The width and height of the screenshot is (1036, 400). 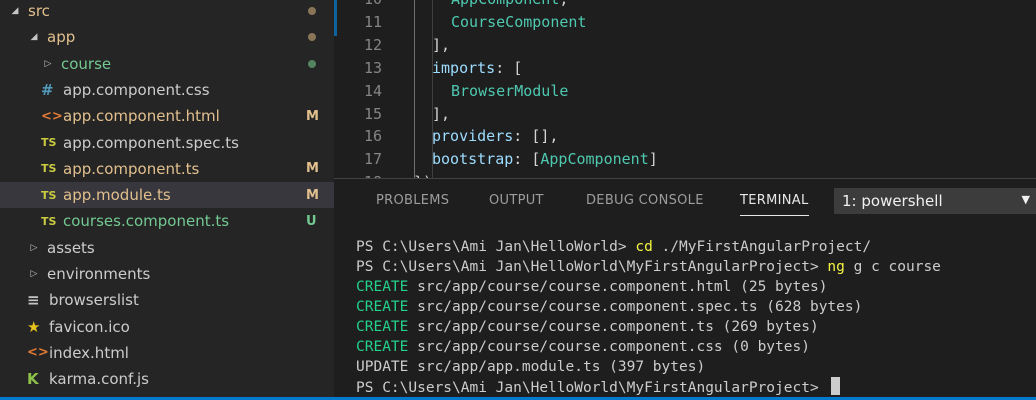 I want to click on code-text: BrowserModule, so click(x=510, y=90).